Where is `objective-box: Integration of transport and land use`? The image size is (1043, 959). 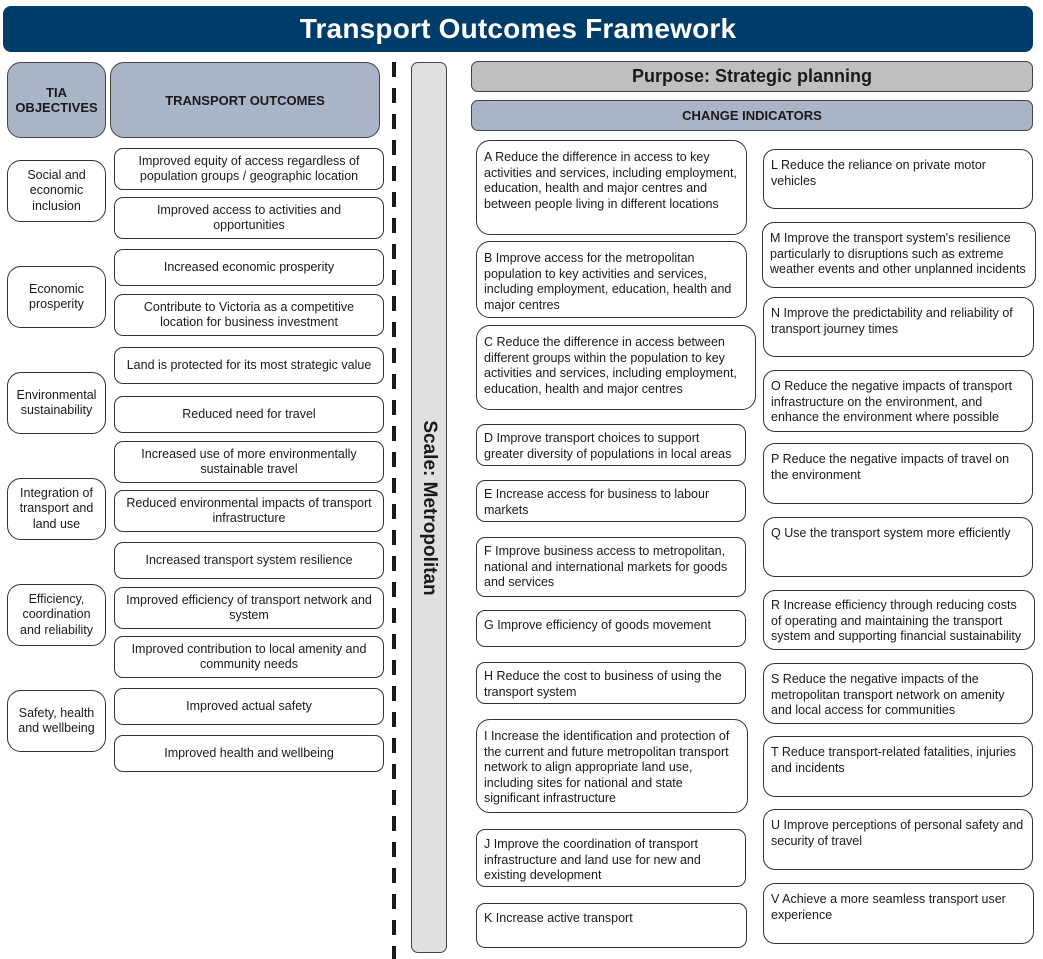
objective-box: Integration of transport and land use is located at coordinates (56, 509).